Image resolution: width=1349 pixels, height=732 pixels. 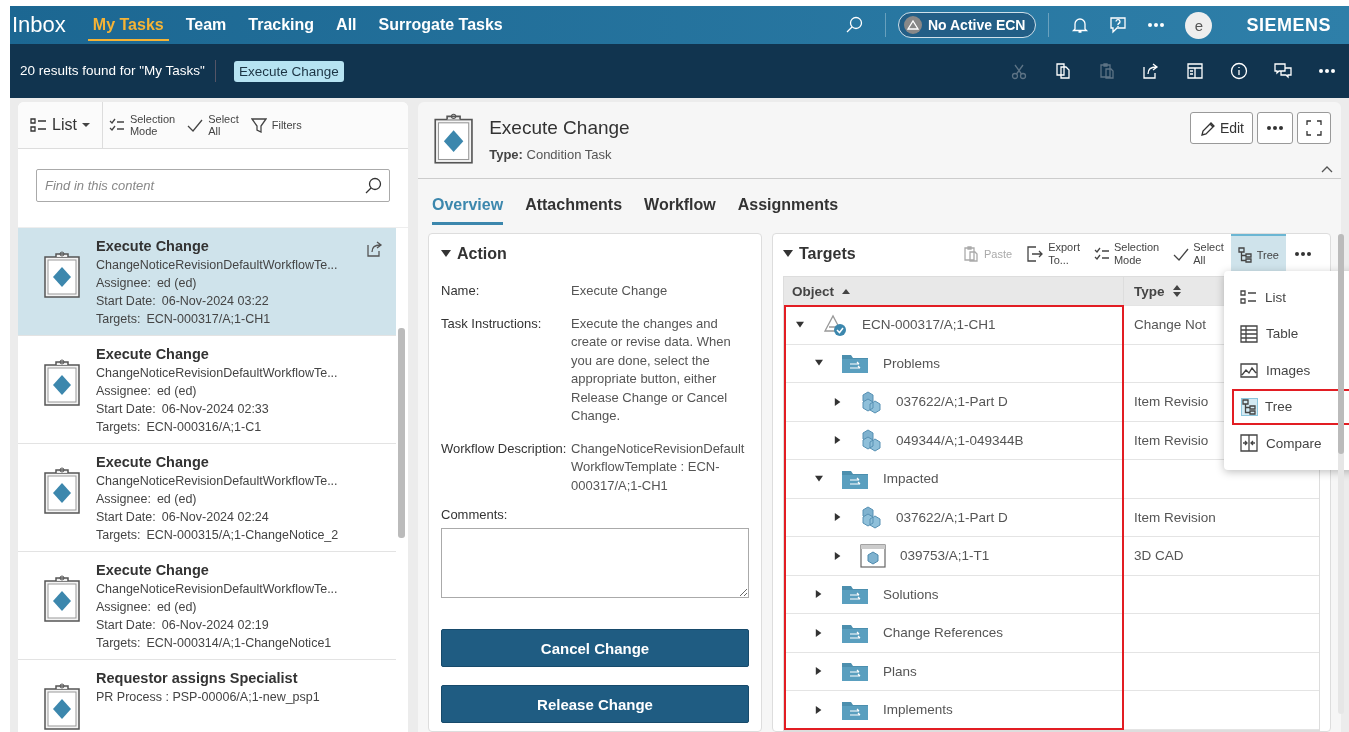 What do you see at coordinates (954, 291) in the screenshot?
I see `column-header: Object` at bounding box center [954, 291].